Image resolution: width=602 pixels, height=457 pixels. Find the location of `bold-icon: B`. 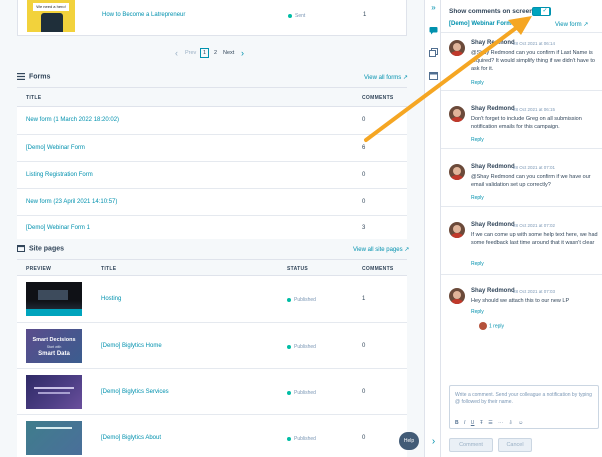

bold-icon: B is located at coordinates (457, 423).